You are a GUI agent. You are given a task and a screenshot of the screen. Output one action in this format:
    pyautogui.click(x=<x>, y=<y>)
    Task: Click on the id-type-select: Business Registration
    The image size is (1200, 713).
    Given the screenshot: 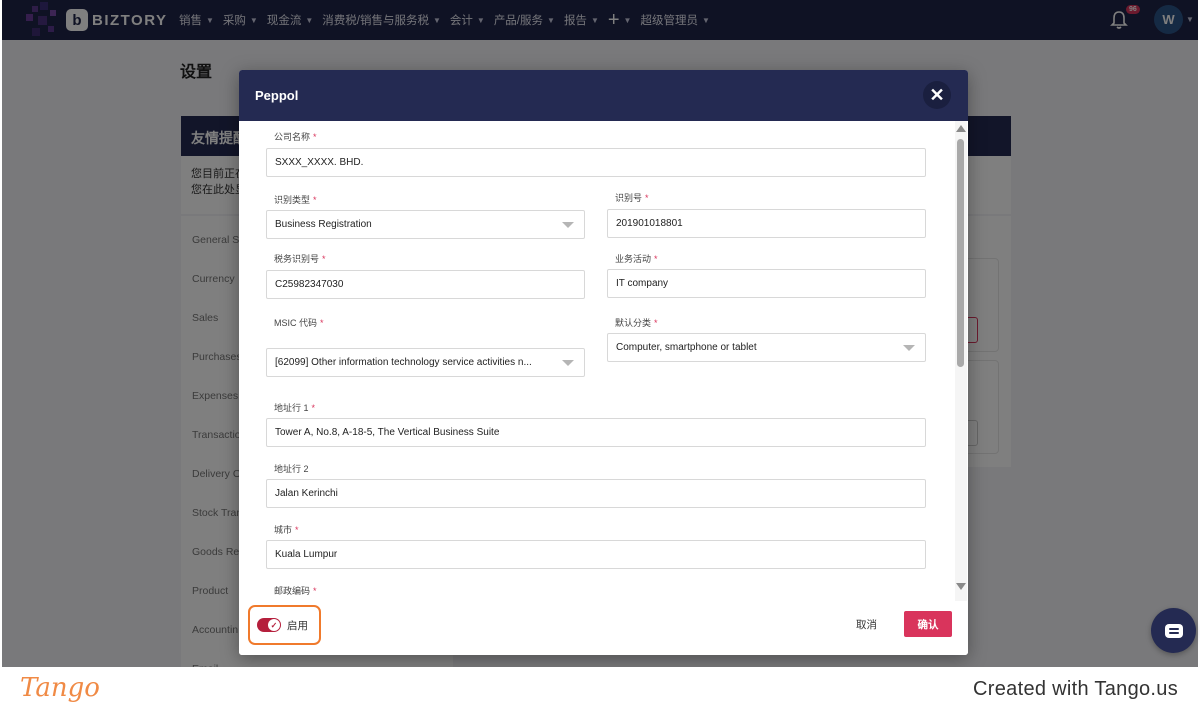 What is the action you would take?
    pyautogui.click(x=425, y=224)
    